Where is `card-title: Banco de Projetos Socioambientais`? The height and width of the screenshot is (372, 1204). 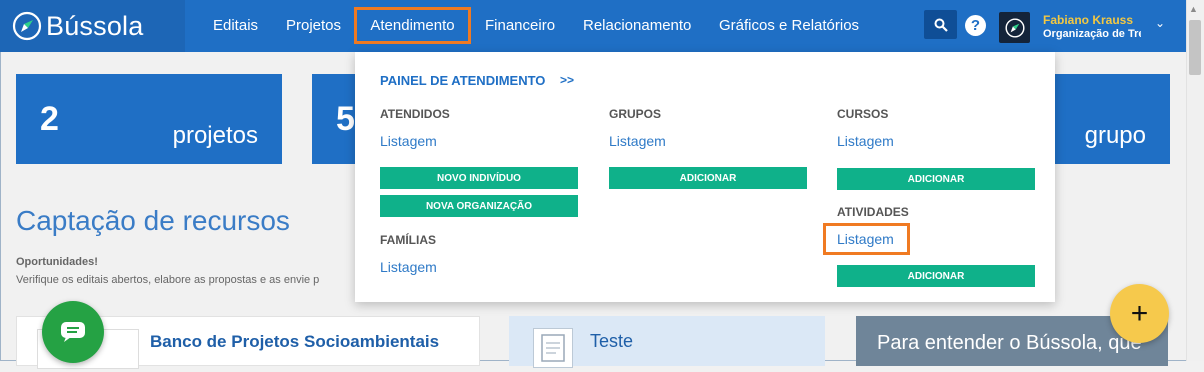
card-title: Banco de Projetos Socioambientais is located at coordinates (294, 341).